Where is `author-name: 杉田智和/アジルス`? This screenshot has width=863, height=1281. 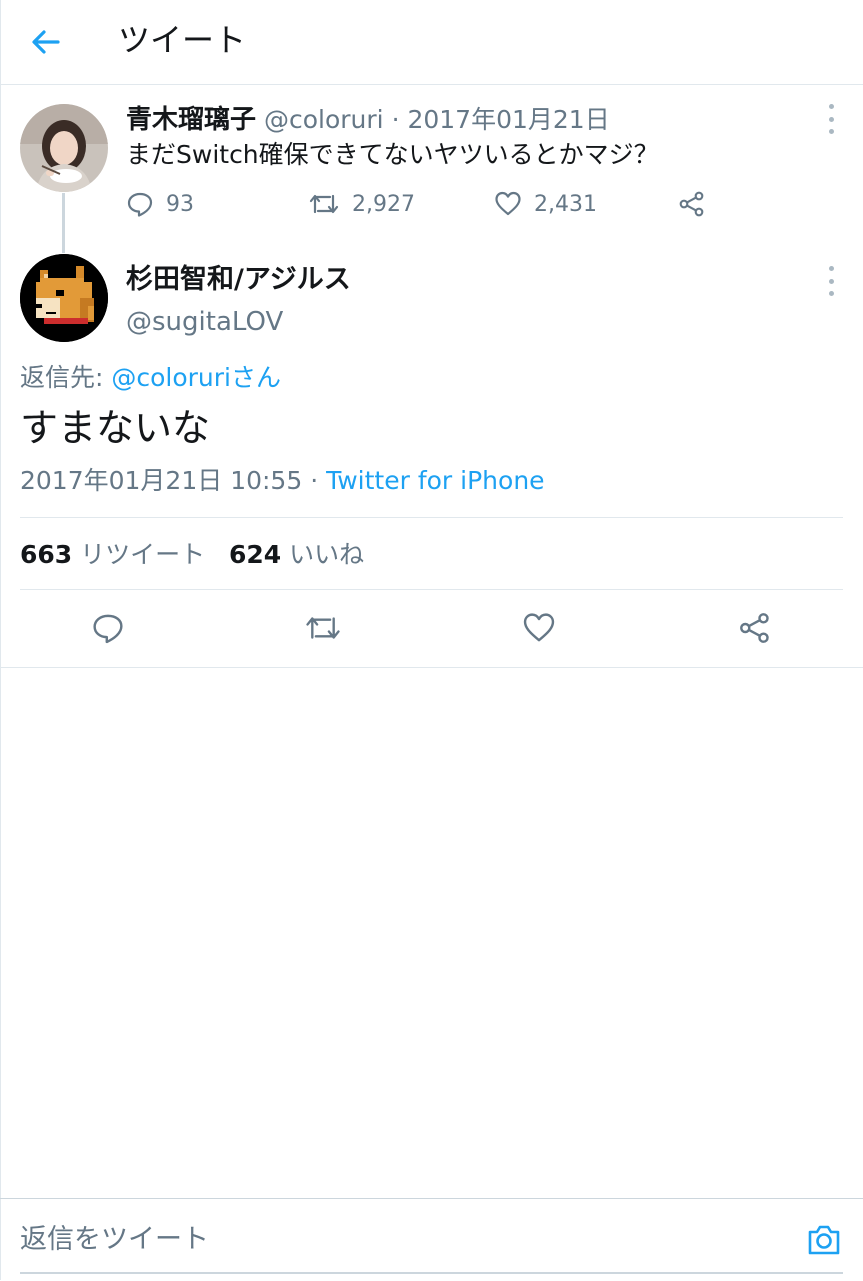
author-name: 杉田智和/アジルス is located at coordinates (238, 280).